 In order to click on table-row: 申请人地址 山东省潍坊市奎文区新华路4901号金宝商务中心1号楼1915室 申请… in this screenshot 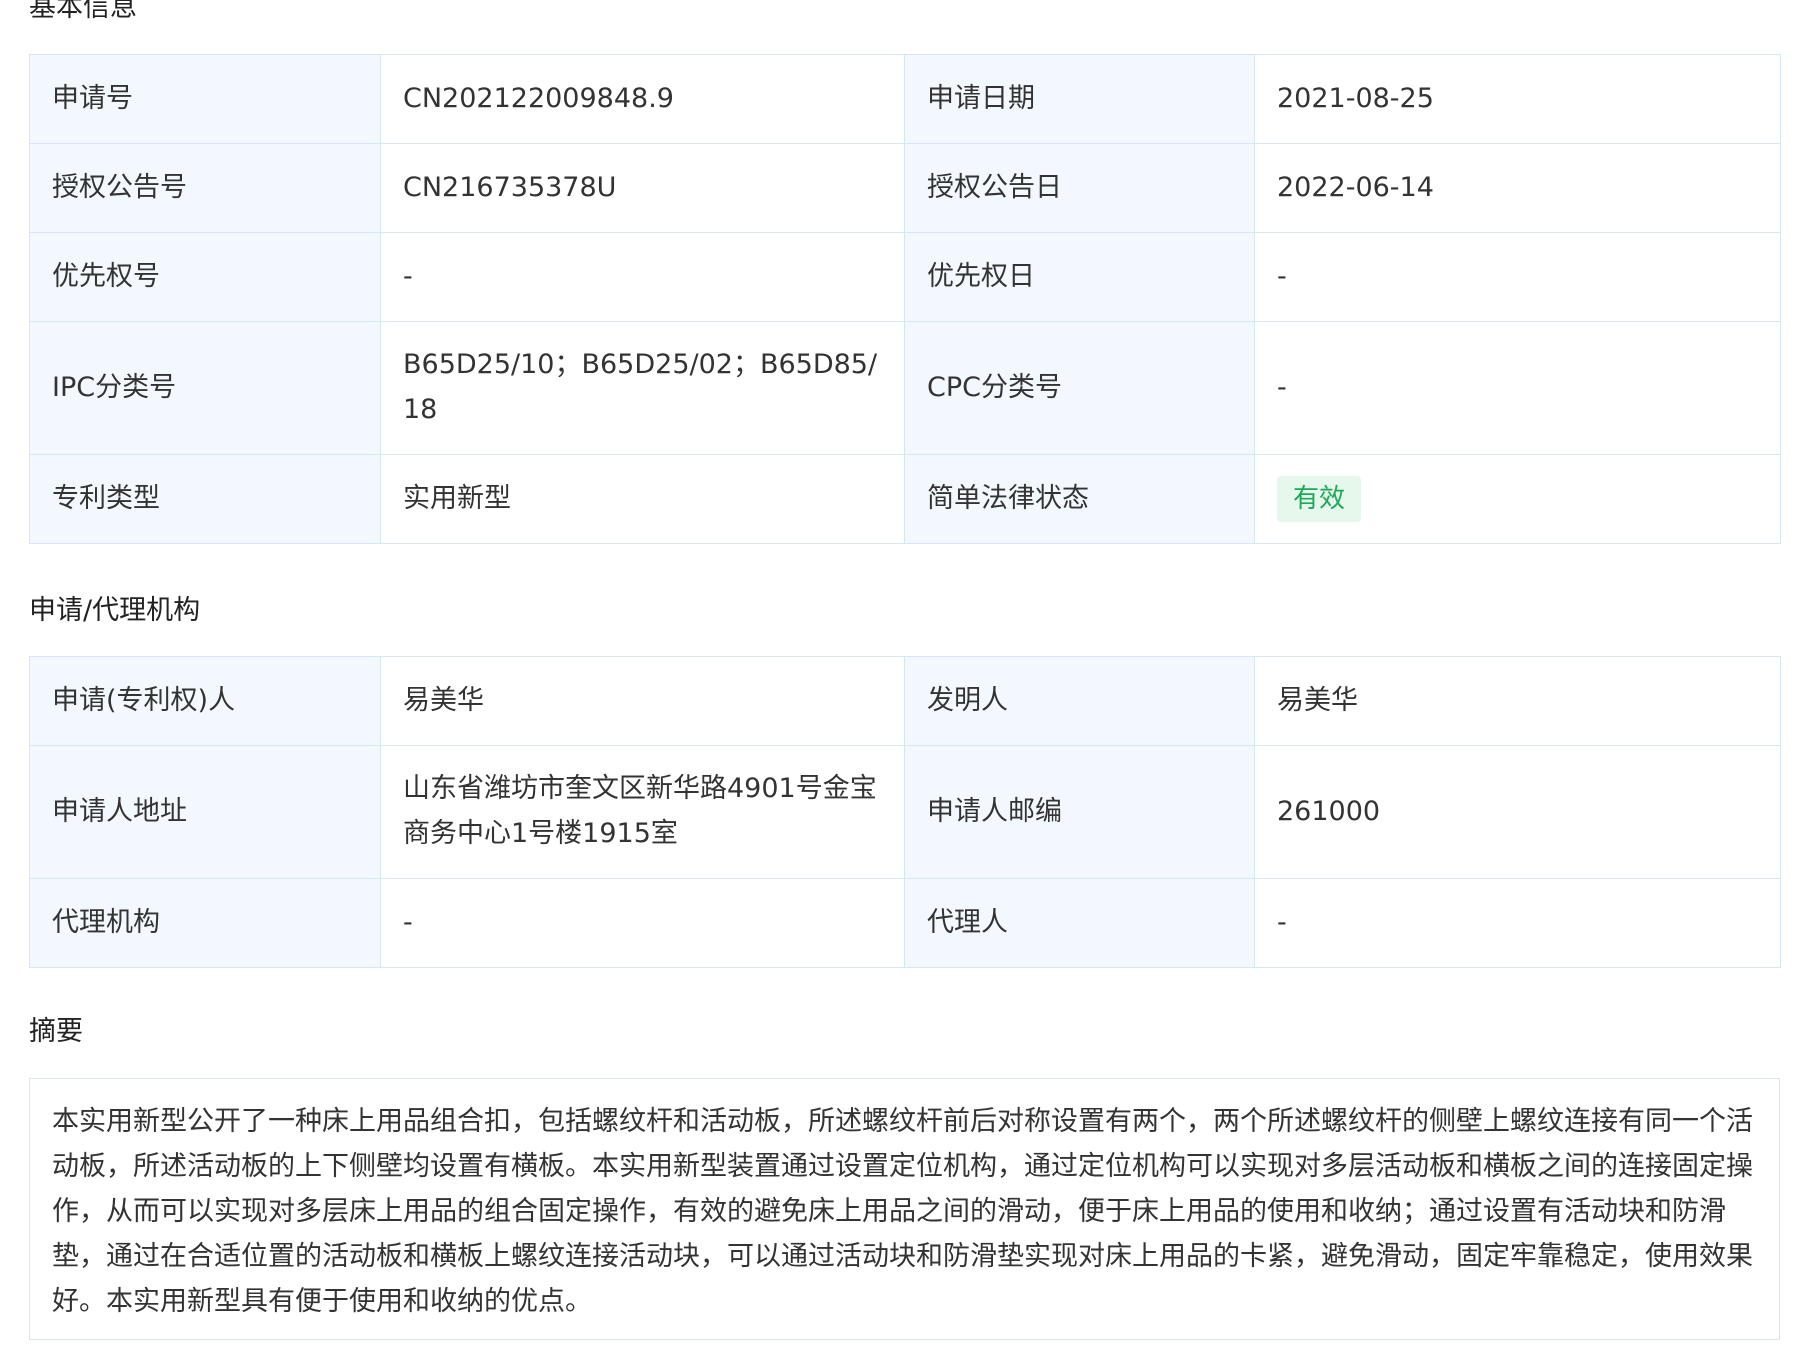, I will do `click(905, 812)`.